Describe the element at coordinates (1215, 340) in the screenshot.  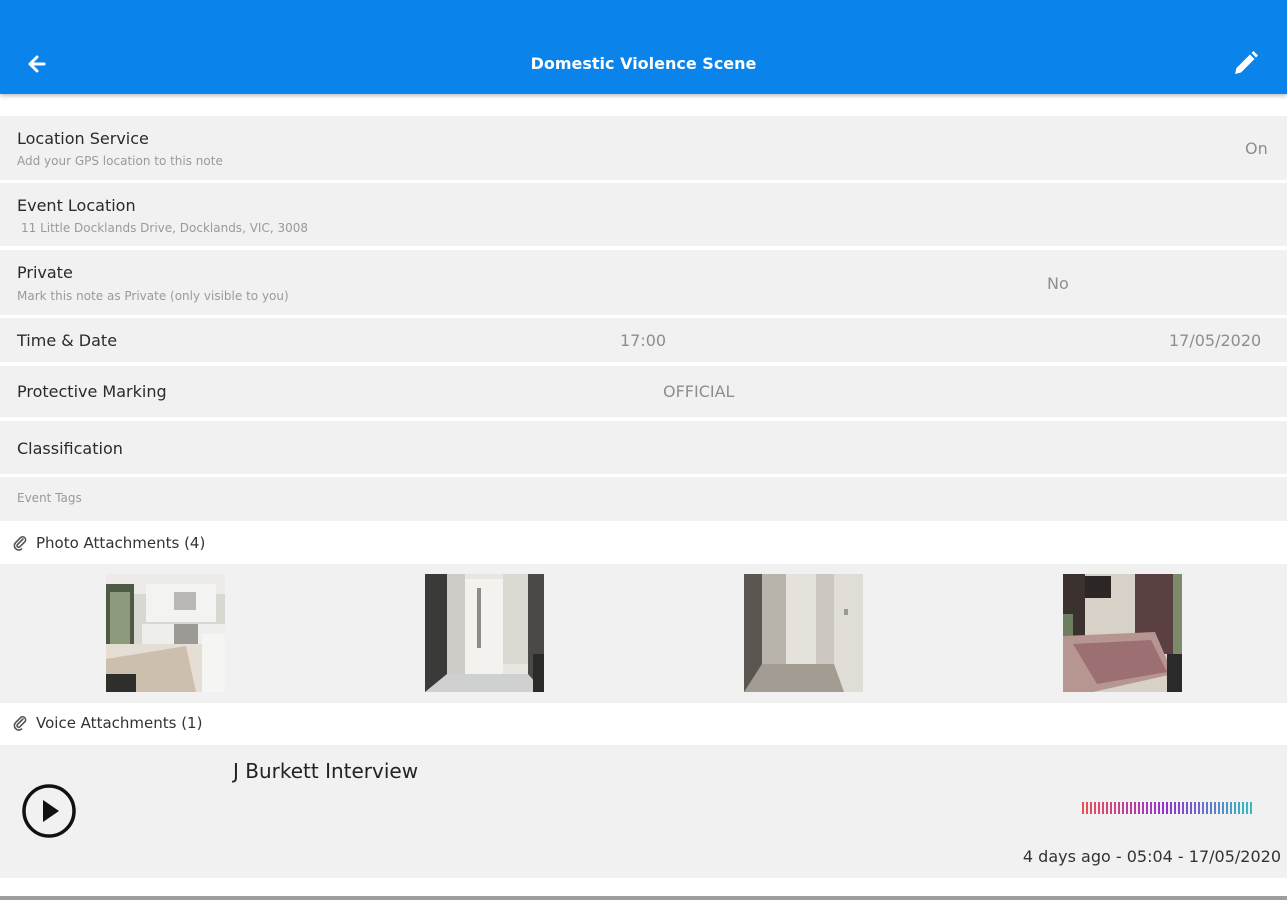
I see `date-value: 17/05/2020` at that location.